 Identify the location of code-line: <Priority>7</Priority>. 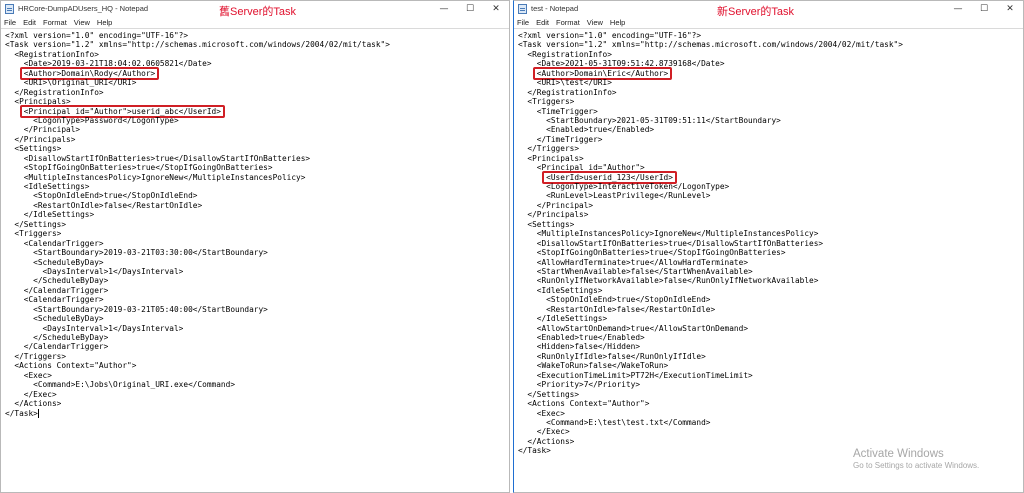
(579, 385).